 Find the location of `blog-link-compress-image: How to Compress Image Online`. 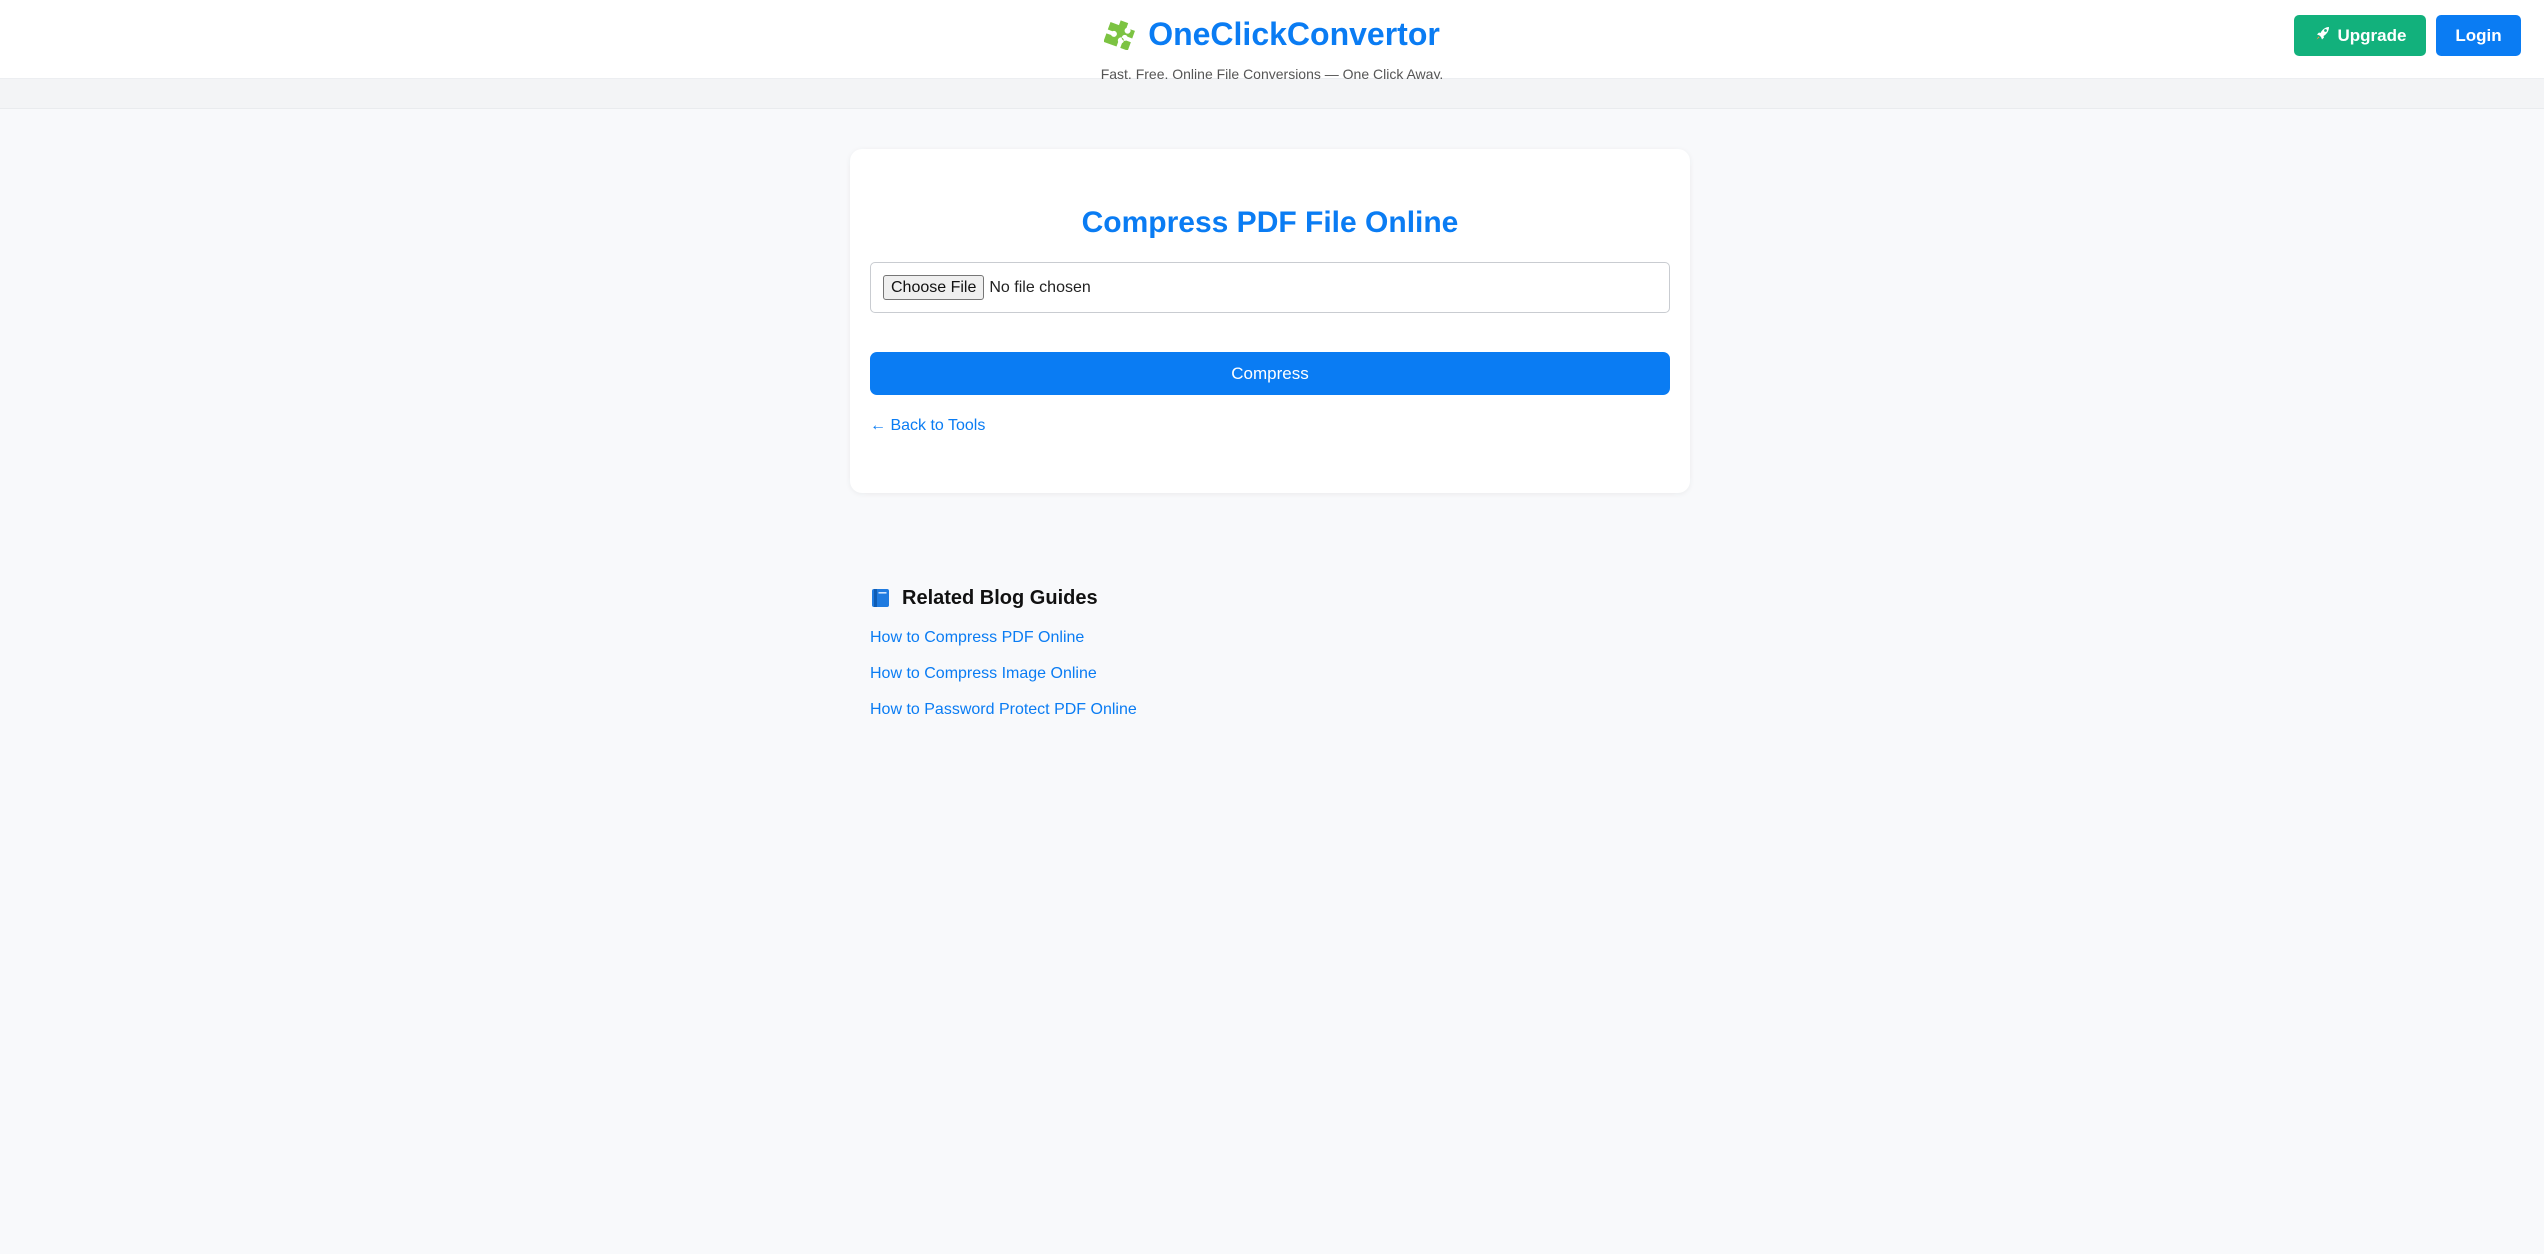

blog-link-compress-image: How to Compress Image Online is located at coordinates (983, 673).